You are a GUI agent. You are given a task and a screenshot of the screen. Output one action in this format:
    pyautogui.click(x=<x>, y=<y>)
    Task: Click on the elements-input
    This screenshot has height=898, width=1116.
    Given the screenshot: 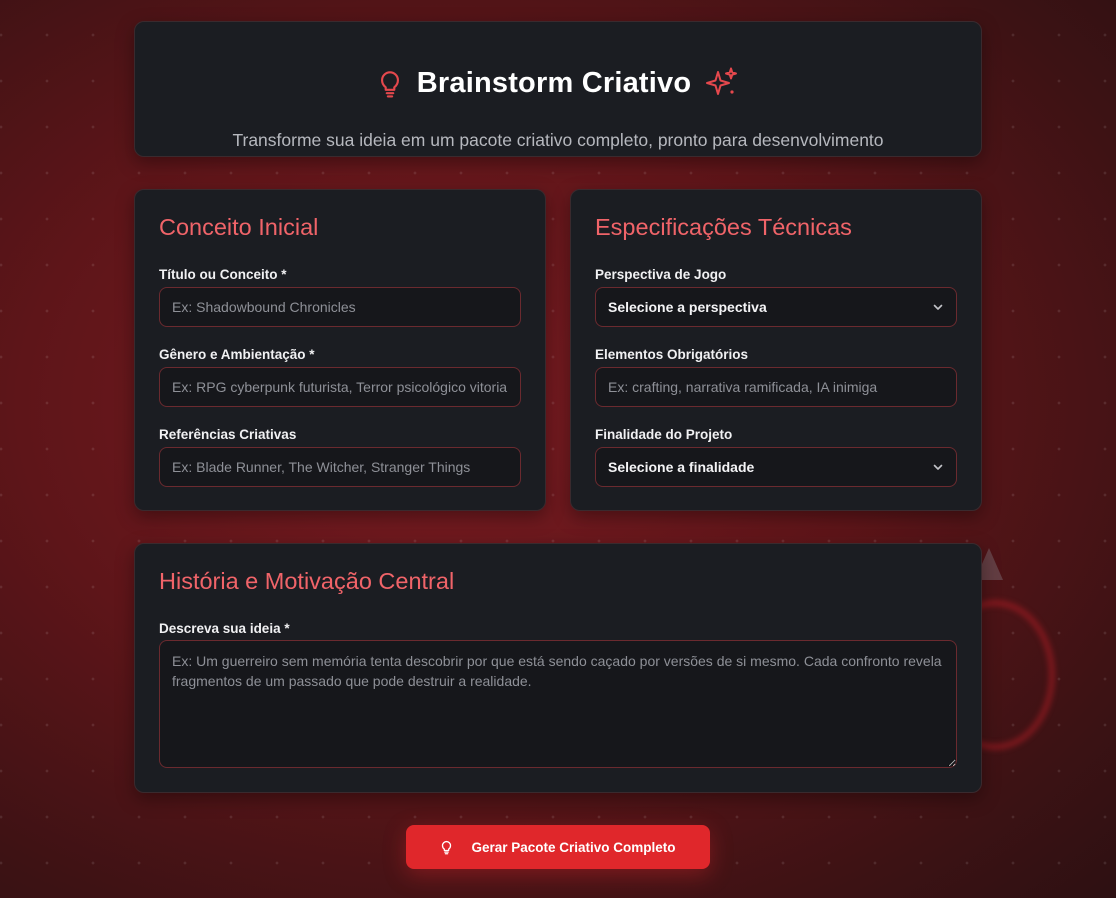 What is the action you would take?
    pyautogui.click(x=776, y=387)
    